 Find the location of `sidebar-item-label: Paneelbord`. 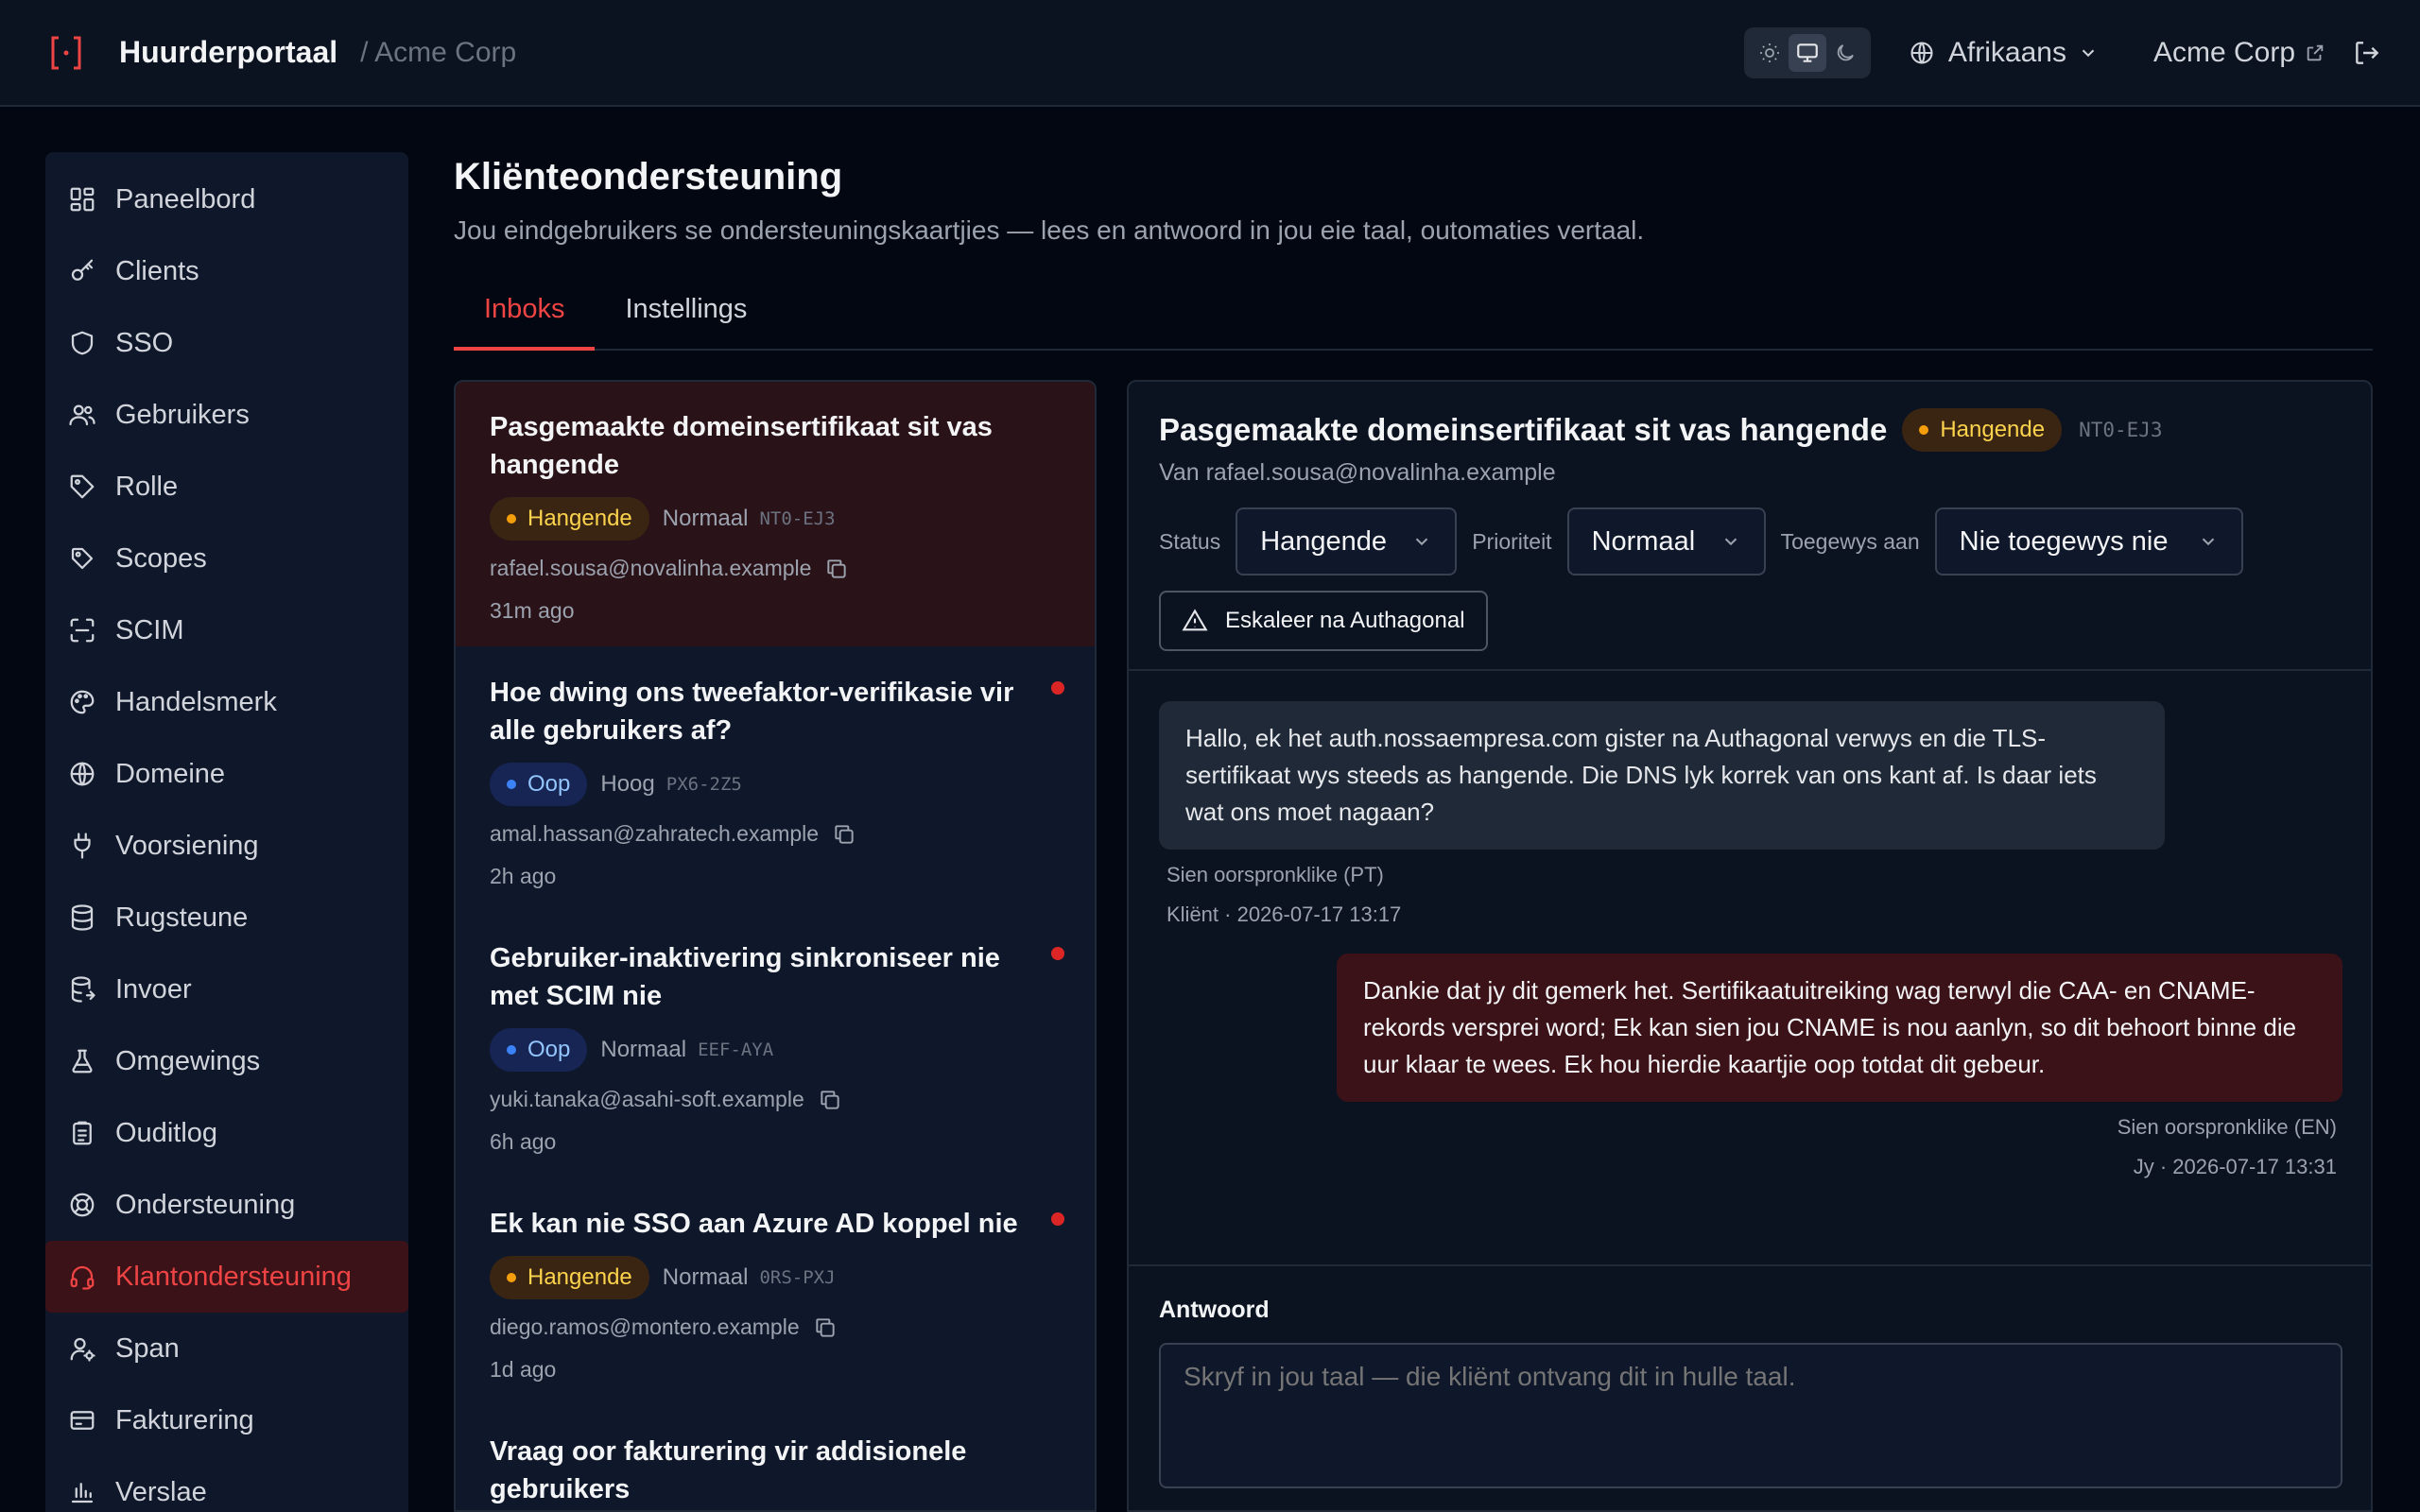

sidebar-item-label: Paneelbord is located at coordinates (185, 199).